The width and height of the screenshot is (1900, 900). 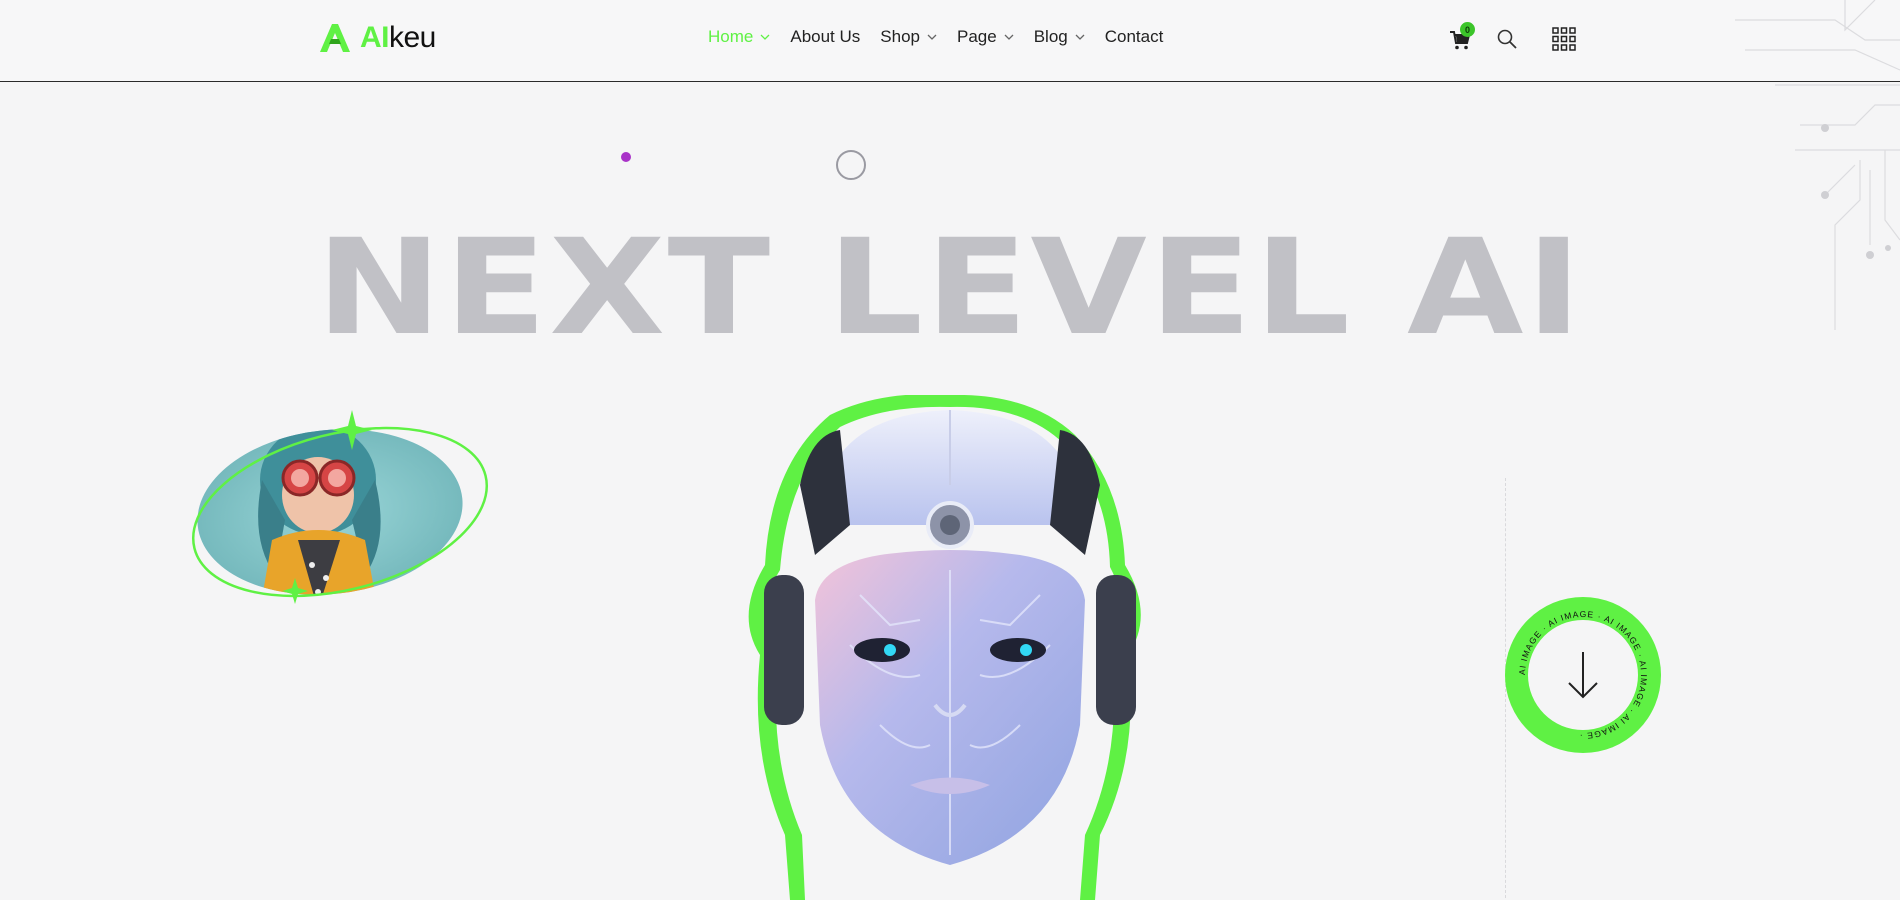 What do you see at coordinates (731, 36) in the screenshot?
I see `nav-item-label: Home` at bounding box center [731, 36].